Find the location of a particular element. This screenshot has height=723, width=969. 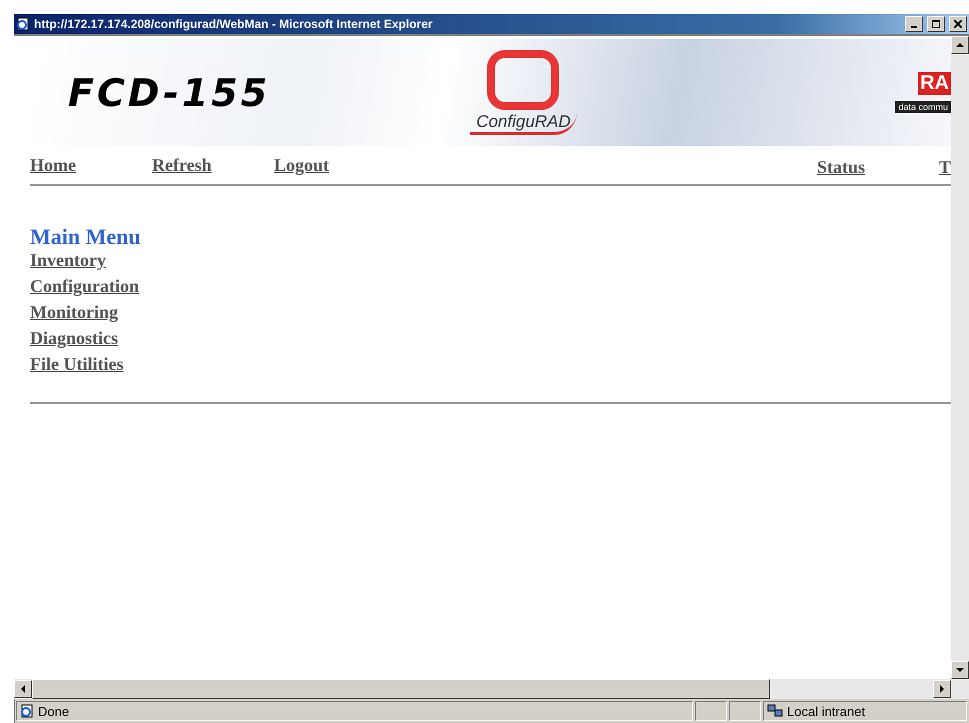

maximize-icon is located at coordinates (936, 24).